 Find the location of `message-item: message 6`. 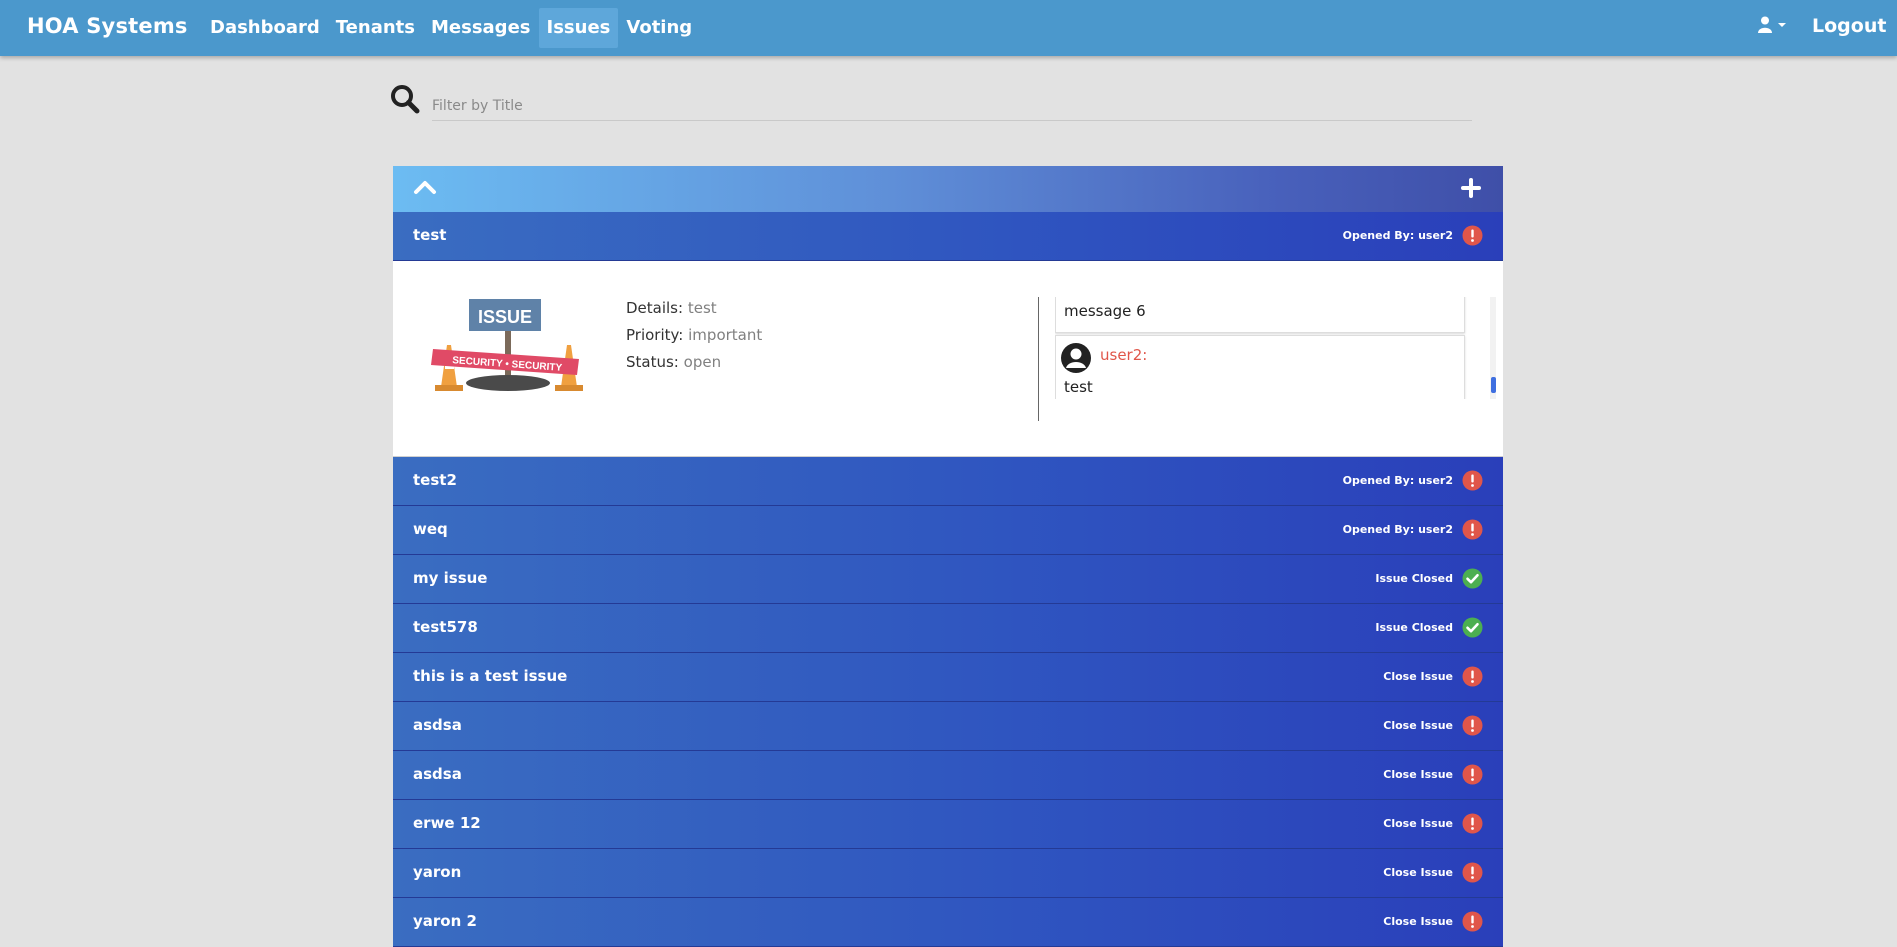

message-item: message 6 is located at coordinates (1260, 315).